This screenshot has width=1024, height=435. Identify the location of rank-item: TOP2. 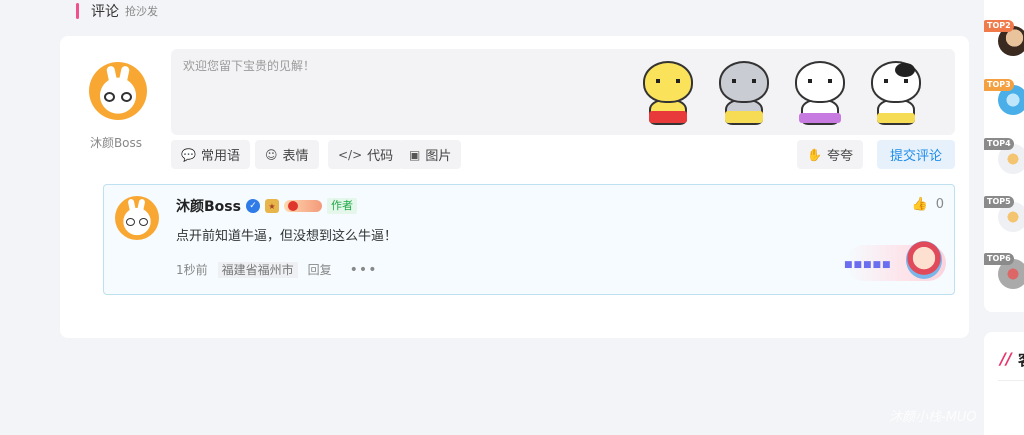
(1004, 41).